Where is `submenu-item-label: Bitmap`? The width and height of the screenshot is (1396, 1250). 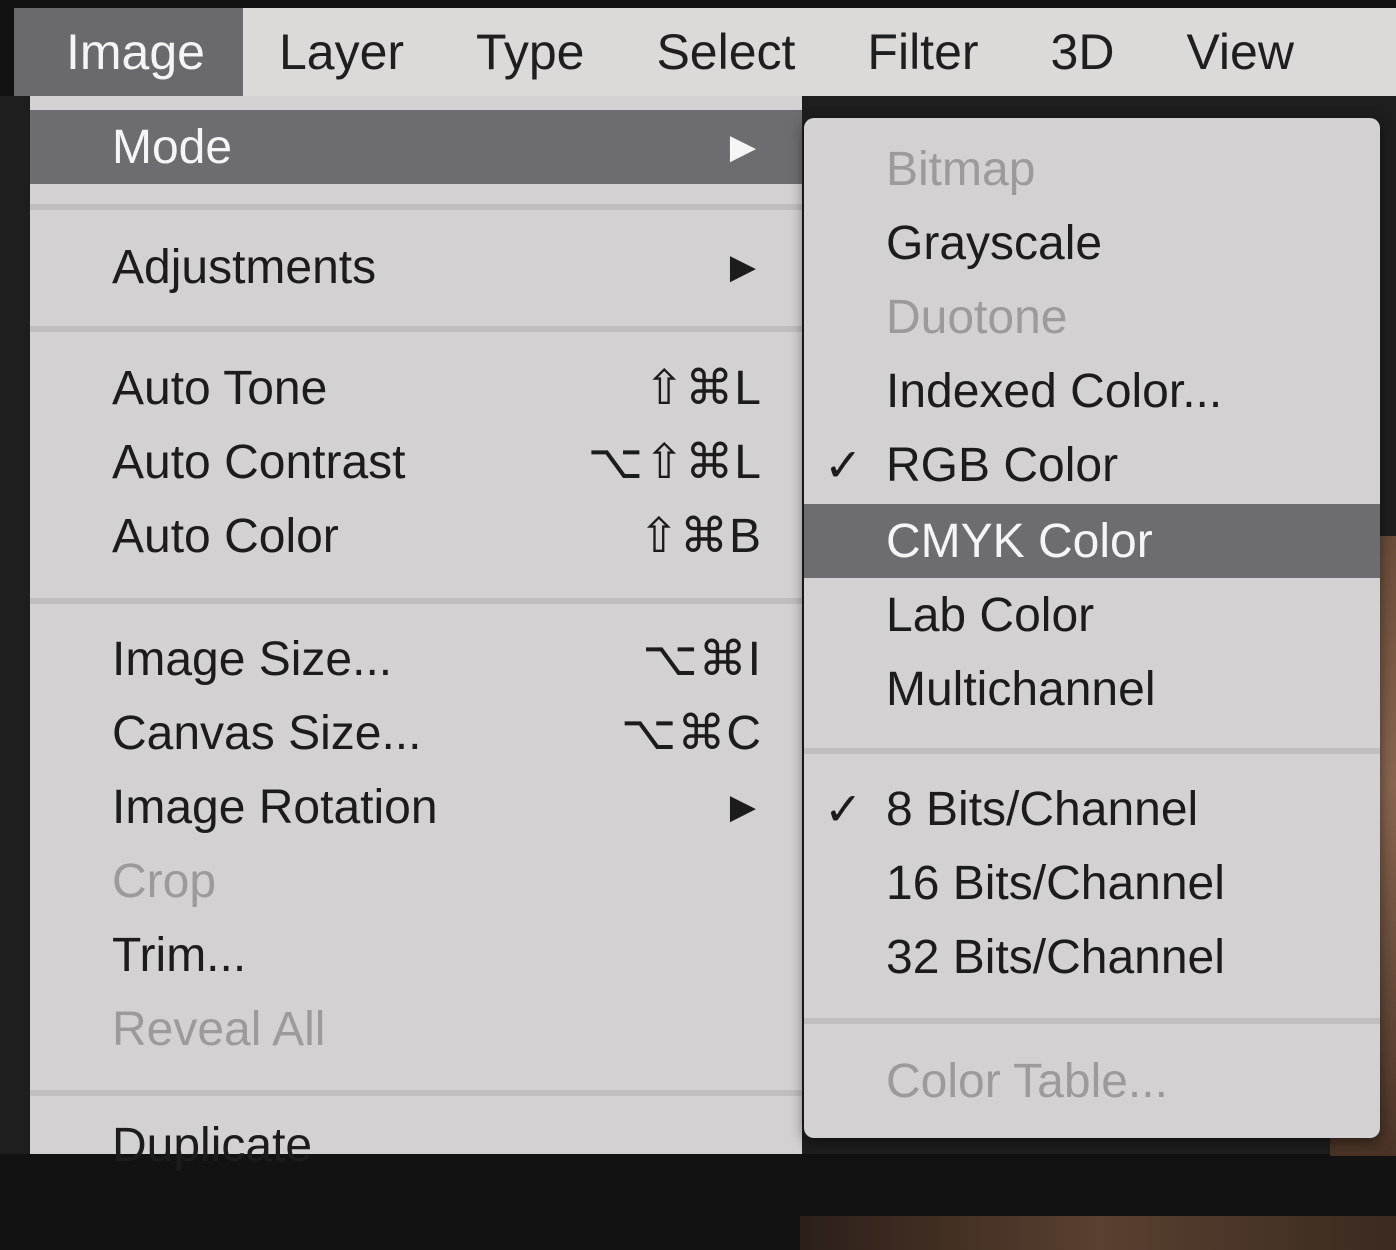
submenu-item-label: Bitmap is located at coordinates (961, 169).